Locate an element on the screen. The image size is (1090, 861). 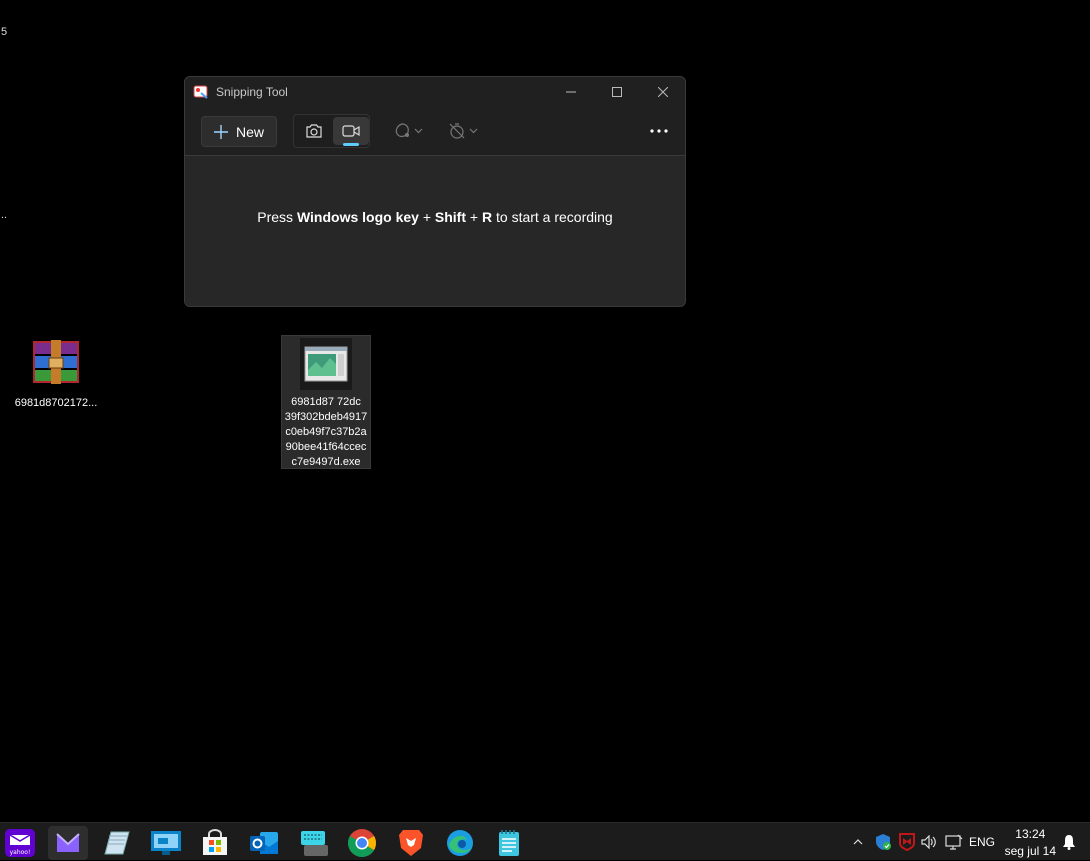
remote-desktop-icon is located at coordinates (166, 843).